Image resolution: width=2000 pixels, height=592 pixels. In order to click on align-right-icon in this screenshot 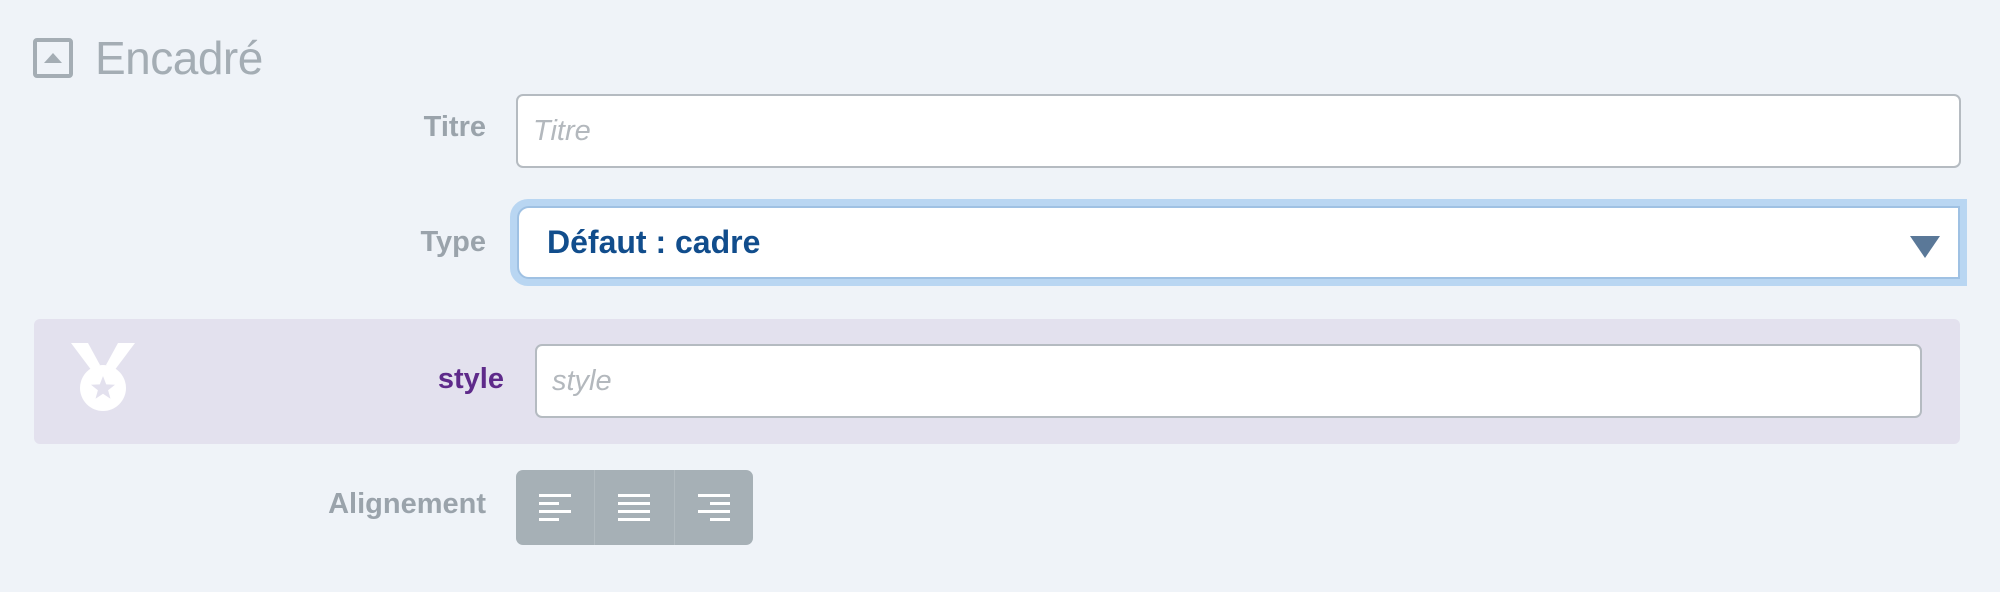, I will do `click(713, 507)`.